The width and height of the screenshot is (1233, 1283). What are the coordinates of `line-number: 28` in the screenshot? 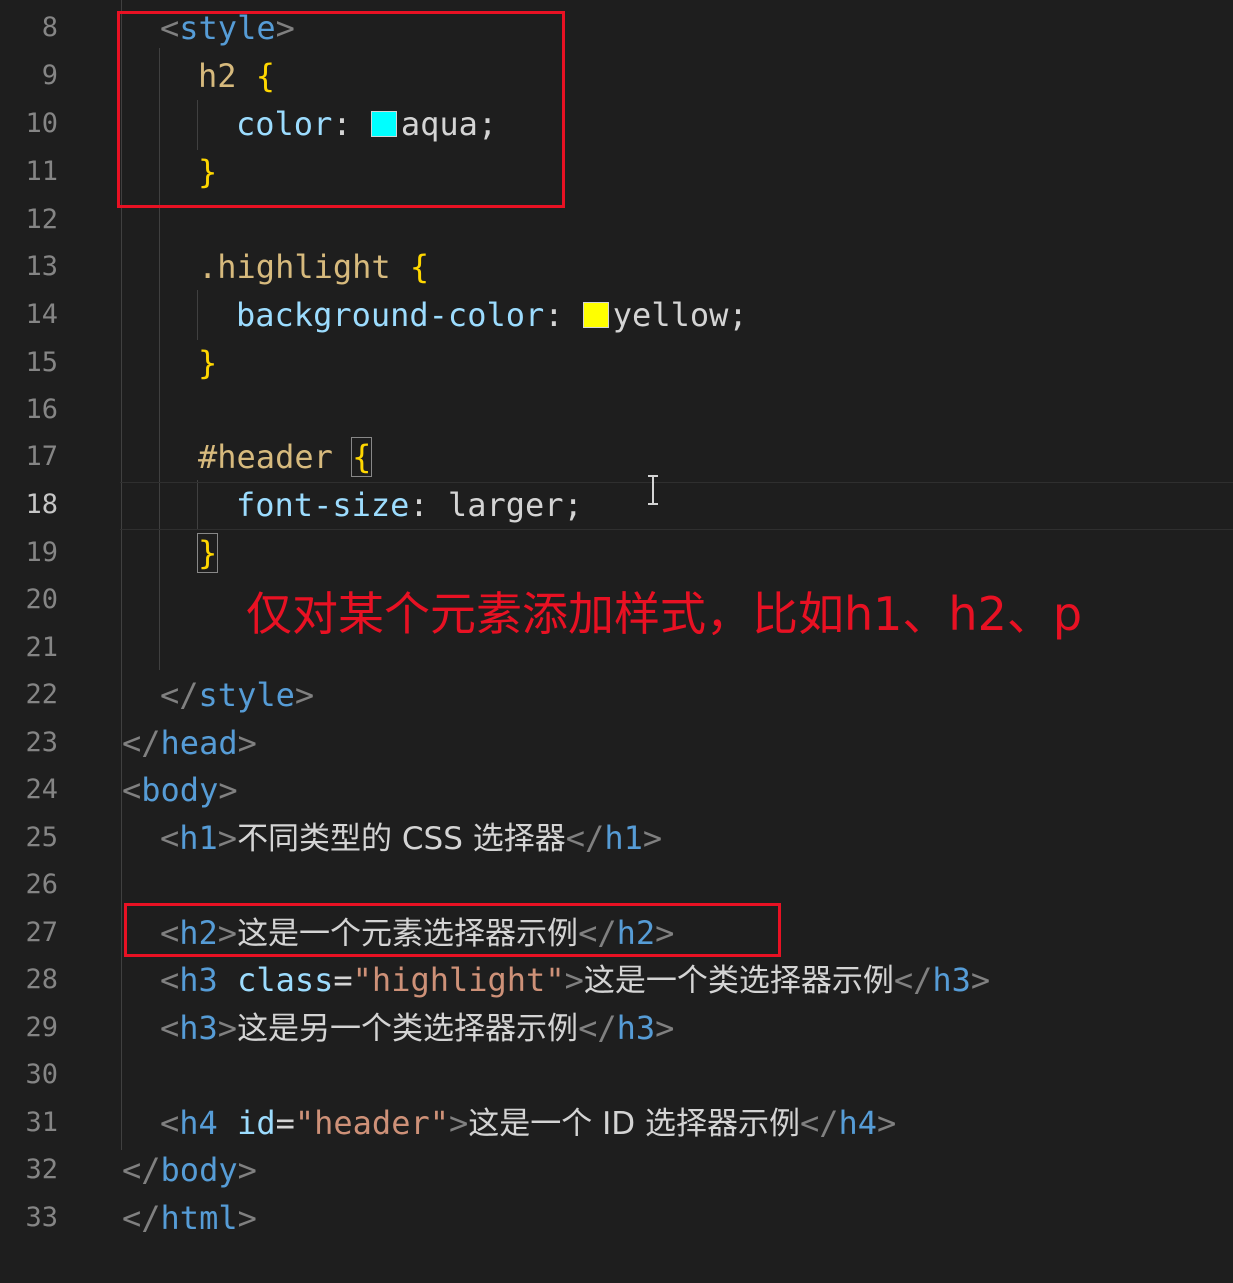 It's located at (41, 979).